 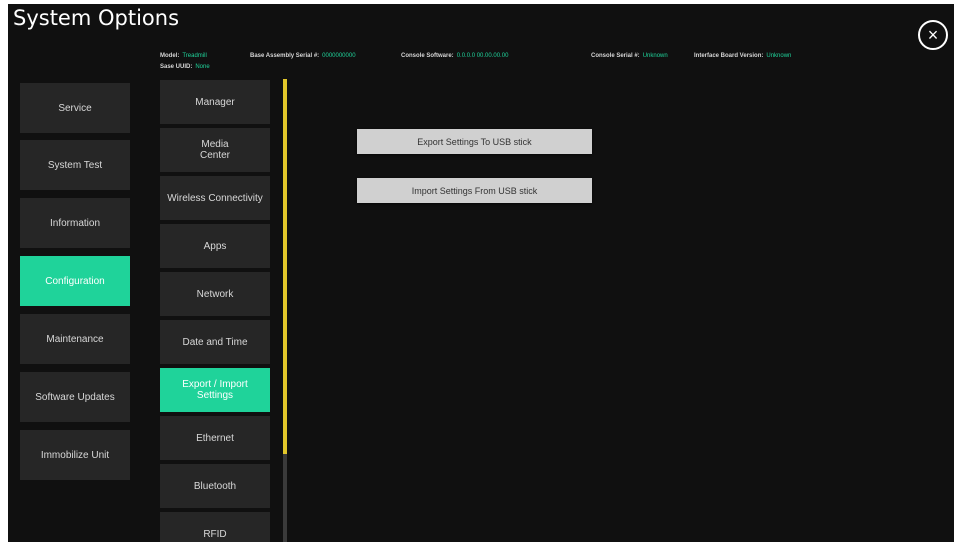 I want to click on category-service: Service, so click(x=75, y=108).